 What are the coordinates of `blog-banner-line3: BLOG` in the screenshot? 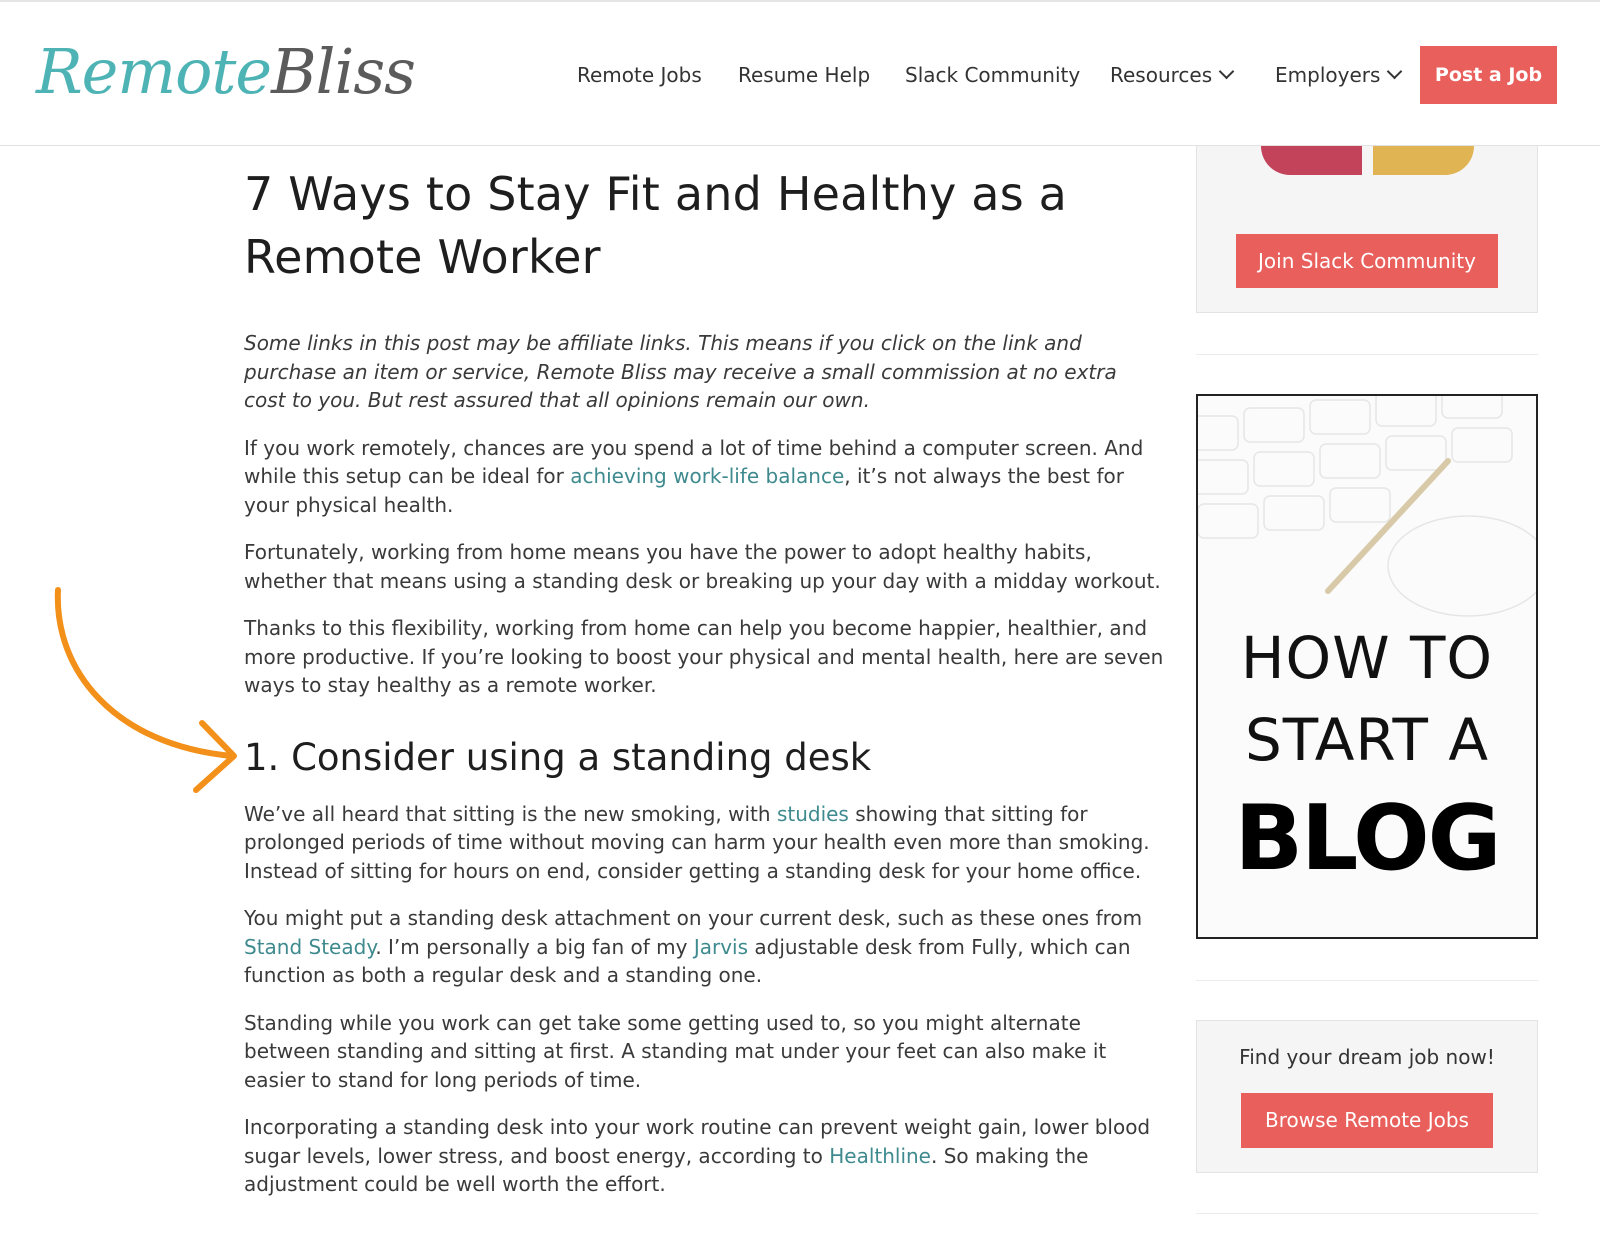 It's located at (1367, 838).